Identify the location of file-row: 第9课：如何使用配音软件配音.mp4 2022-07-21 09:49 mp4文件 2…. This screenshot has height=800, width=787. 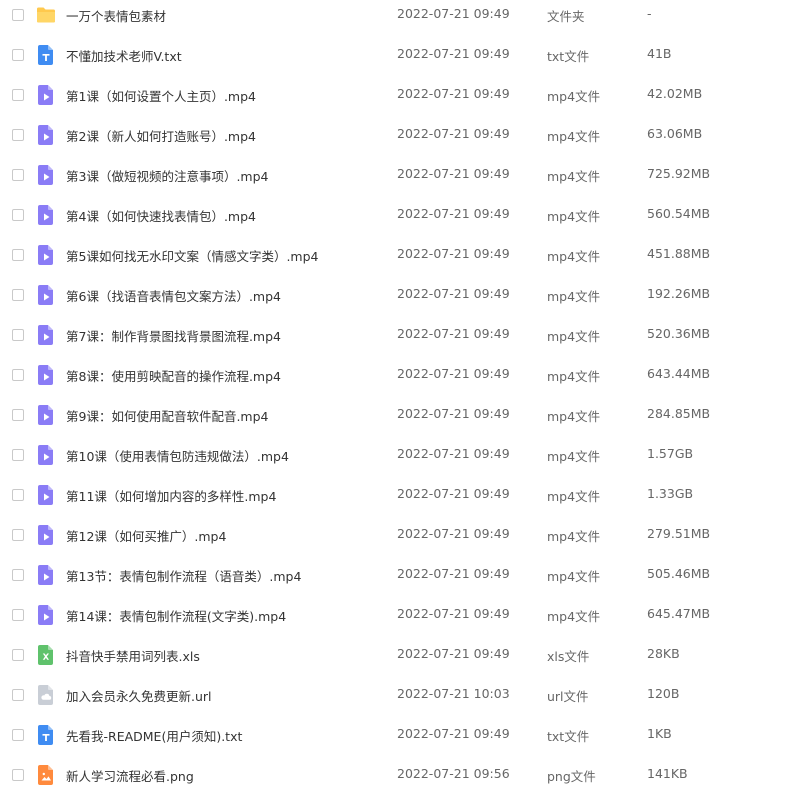
(393, 420).